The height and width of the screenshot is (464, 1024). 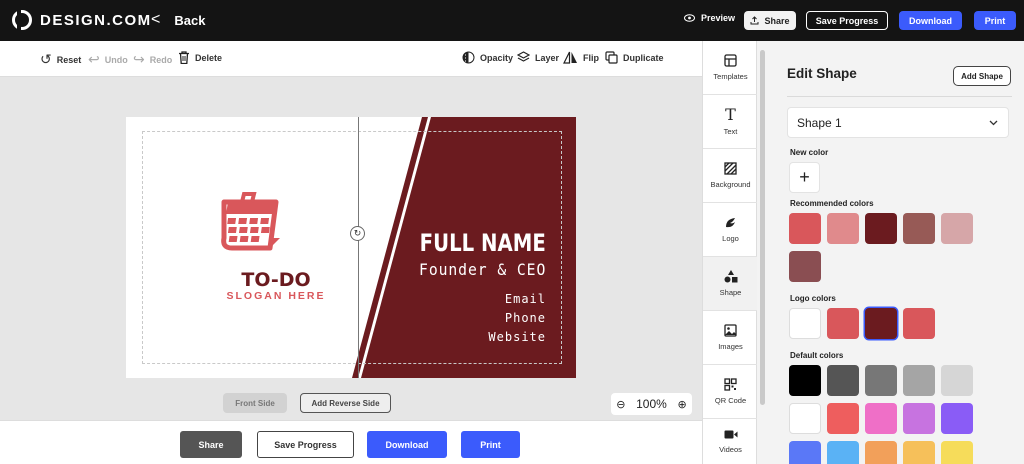 What do you see at coordinates (200, 57) in the screenshot?
I see `delete-button: Delete` at bounding box center [200, 57].